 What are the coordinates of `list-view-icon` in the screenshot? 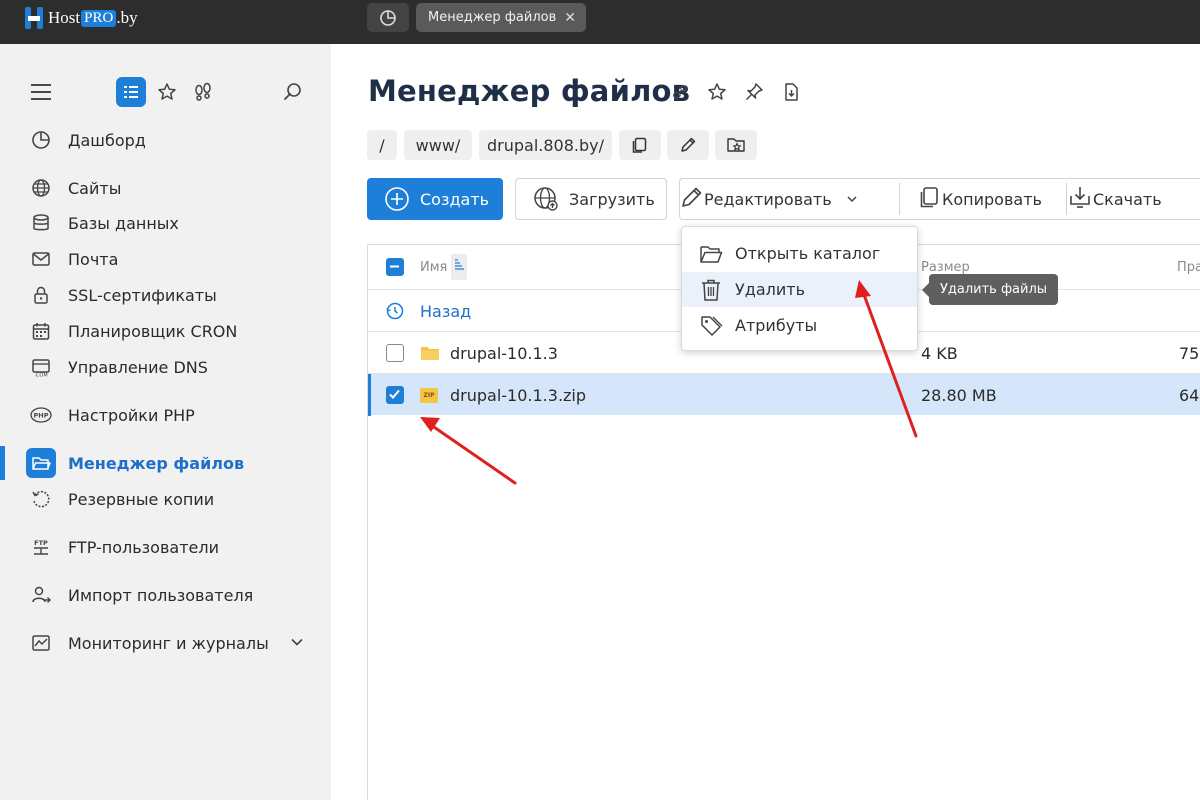 It's located at (131, 92).